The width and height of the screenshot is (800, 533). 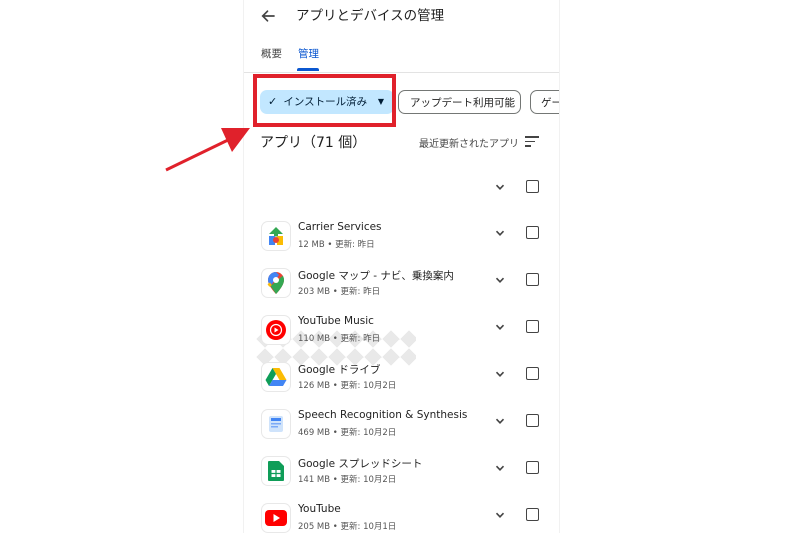 I want to click on app-meta: 12 MB • 更新: 昨日, so click(x=336, y=245).